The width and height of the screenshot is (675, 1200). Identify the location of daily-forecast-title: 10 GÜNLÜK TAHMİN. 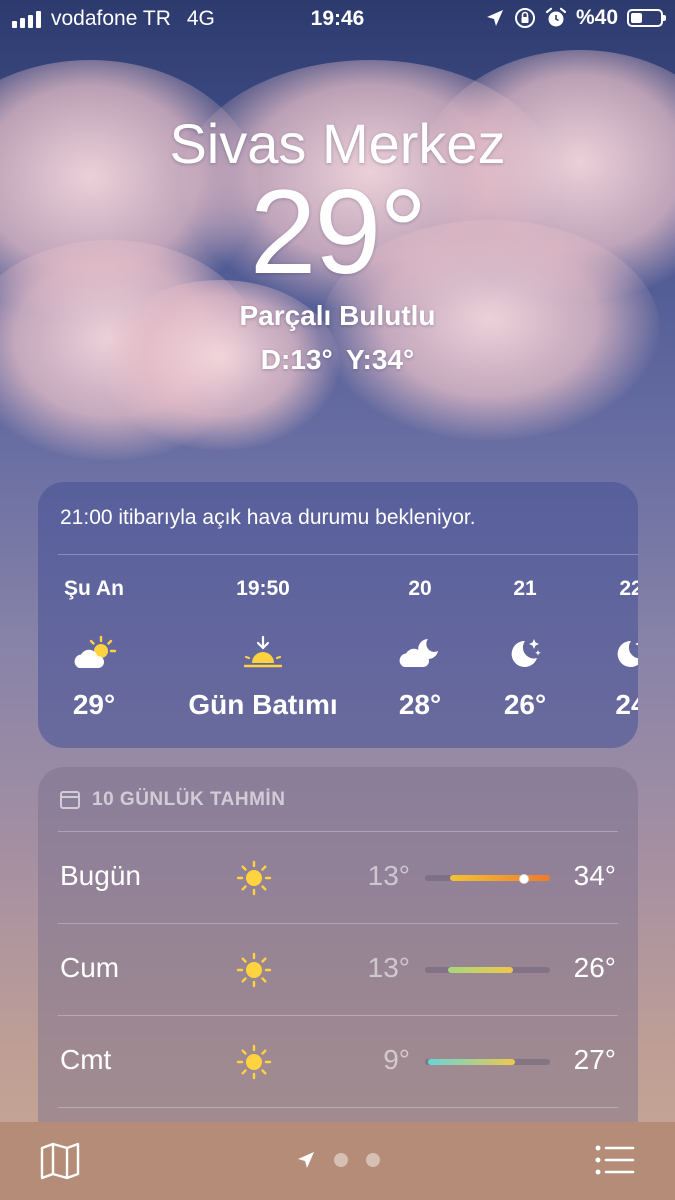
(189, 799).